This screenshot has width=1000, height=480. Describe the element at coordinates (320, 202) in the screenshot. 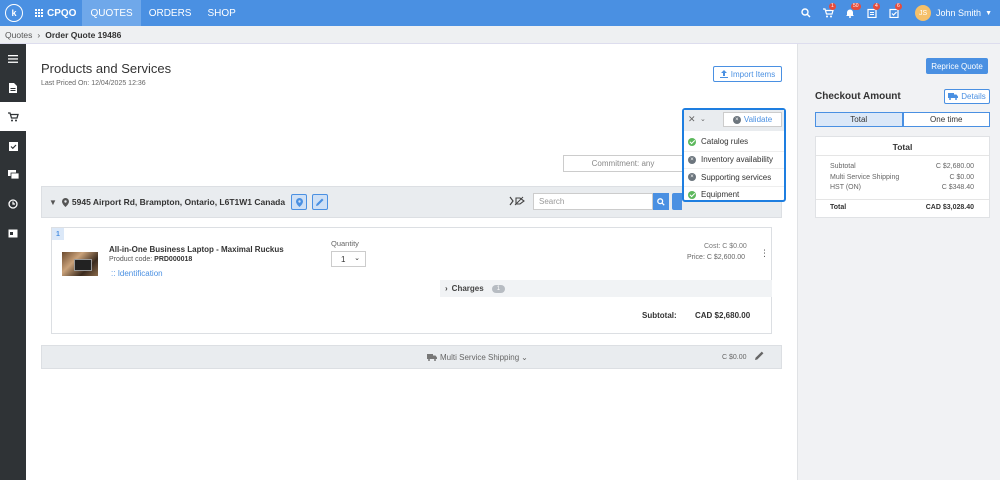

I see `edit-address-button` at that location.